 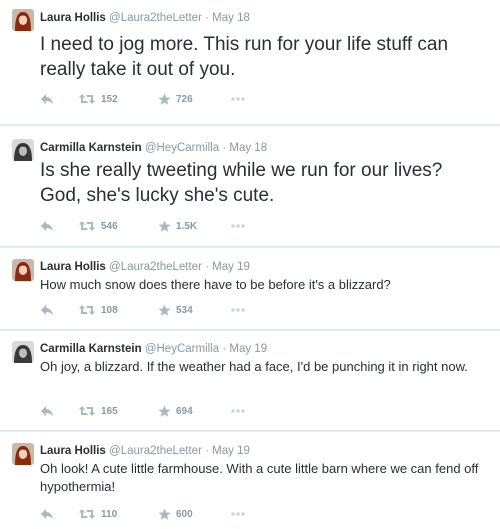 I want to click on favorite-button: 726, so click(x=175, y=99).